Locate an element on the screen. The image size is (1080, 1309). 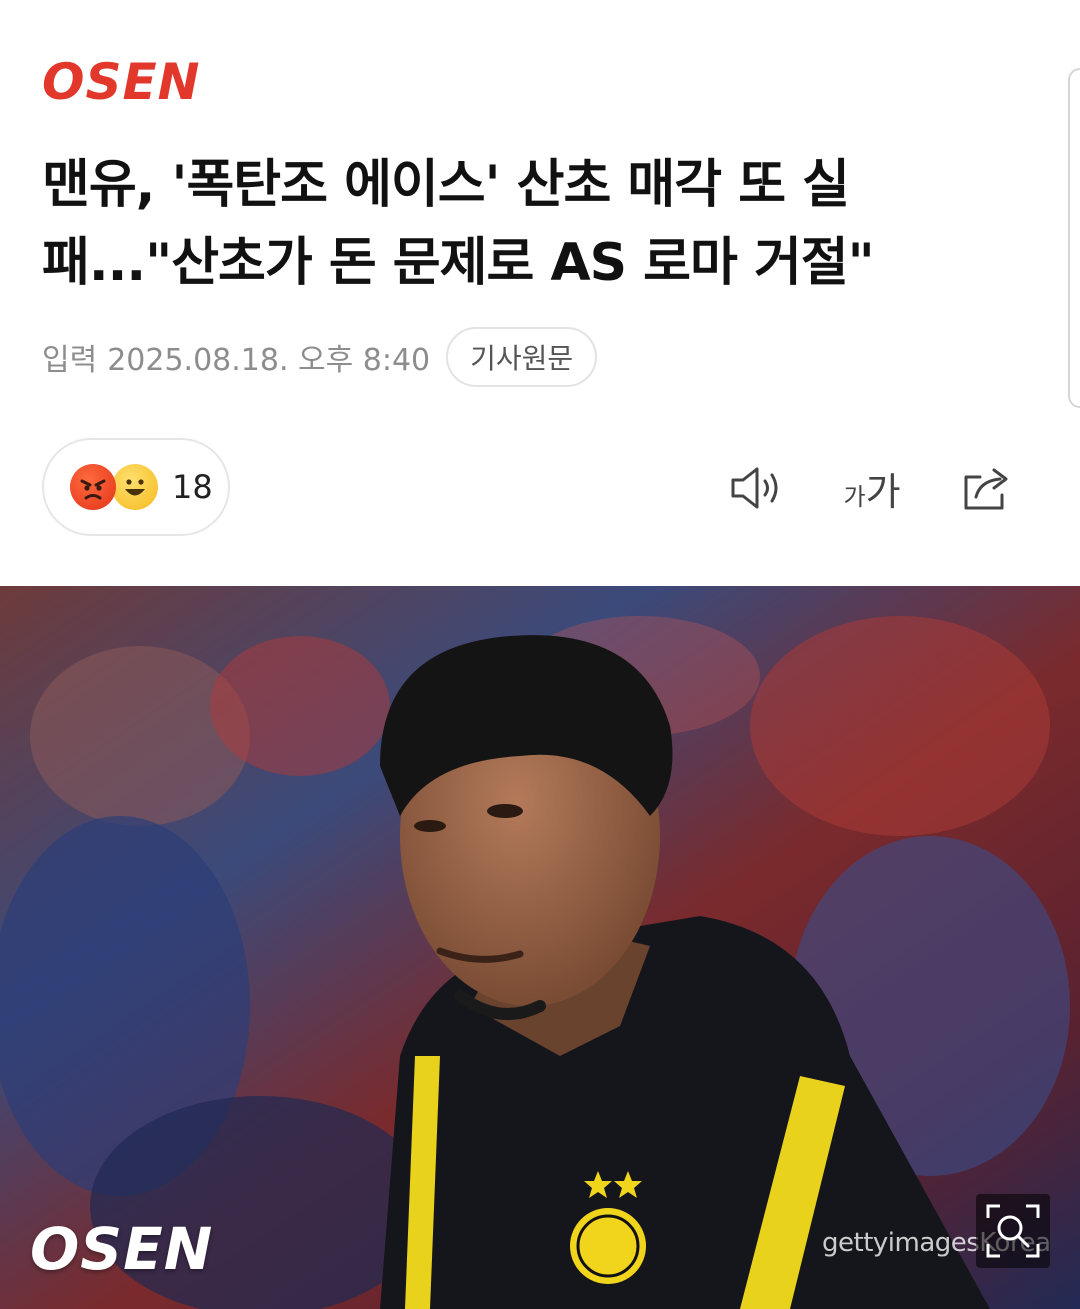
osen-logo: OSEN is located at coordinates (121, 82).